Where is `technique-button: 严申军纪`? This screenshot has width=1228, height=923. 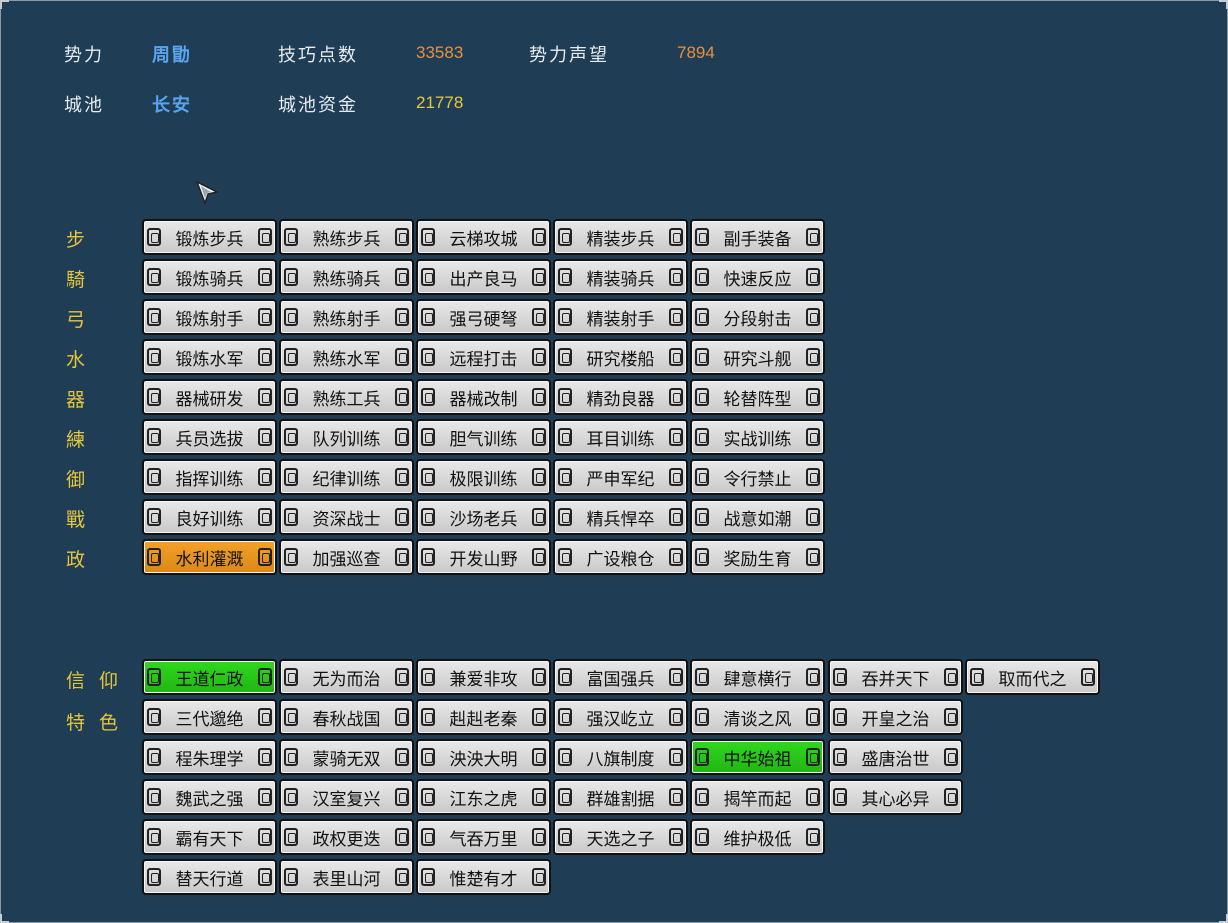
technique-button: 严申军纪 is located at coordinates (620, 477).